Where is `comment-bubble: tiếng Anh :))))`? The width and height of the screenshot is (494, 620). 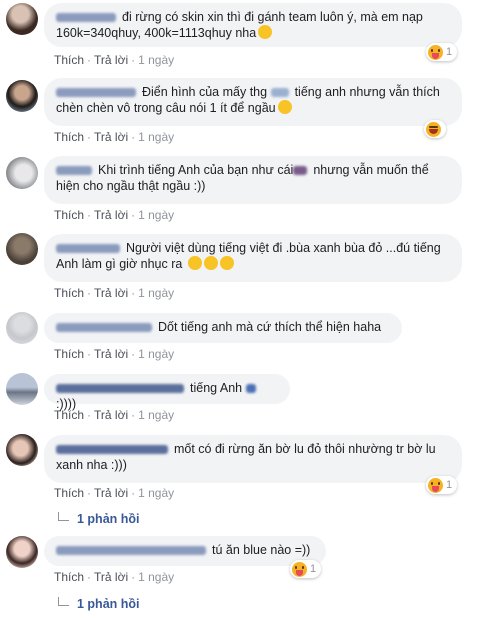 comment-bubble: tiếng Anh :)))) is located at coordinates (167, 392).